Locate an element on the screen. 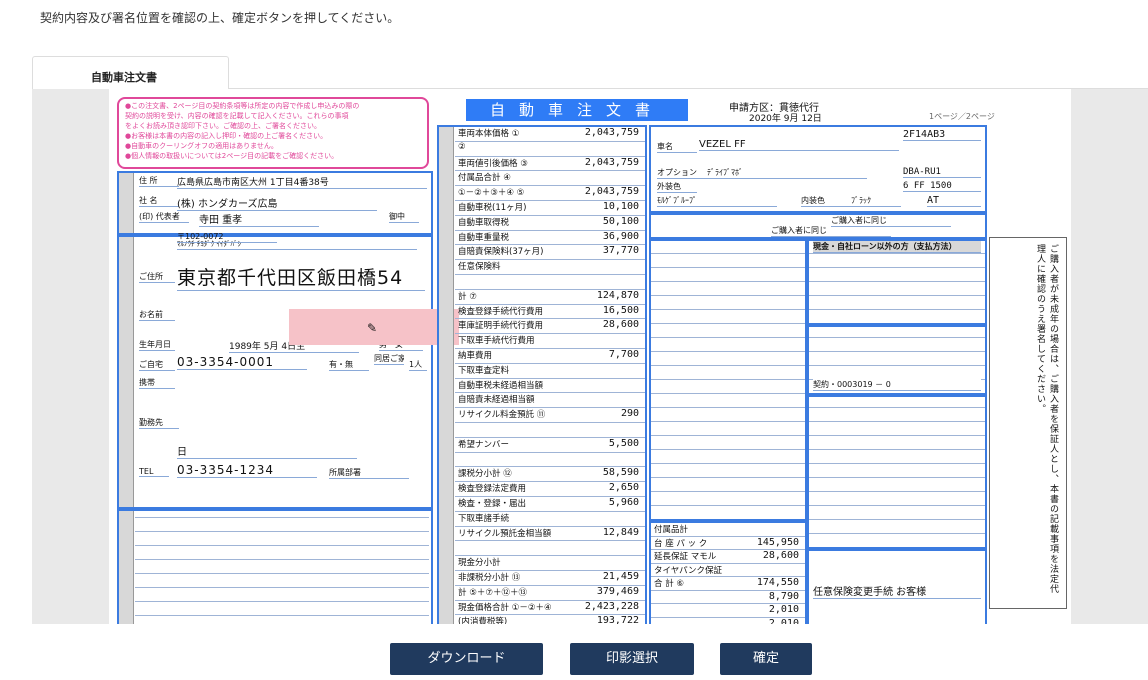  price-row-value: 379,469 is located at coordinates (617, 591).